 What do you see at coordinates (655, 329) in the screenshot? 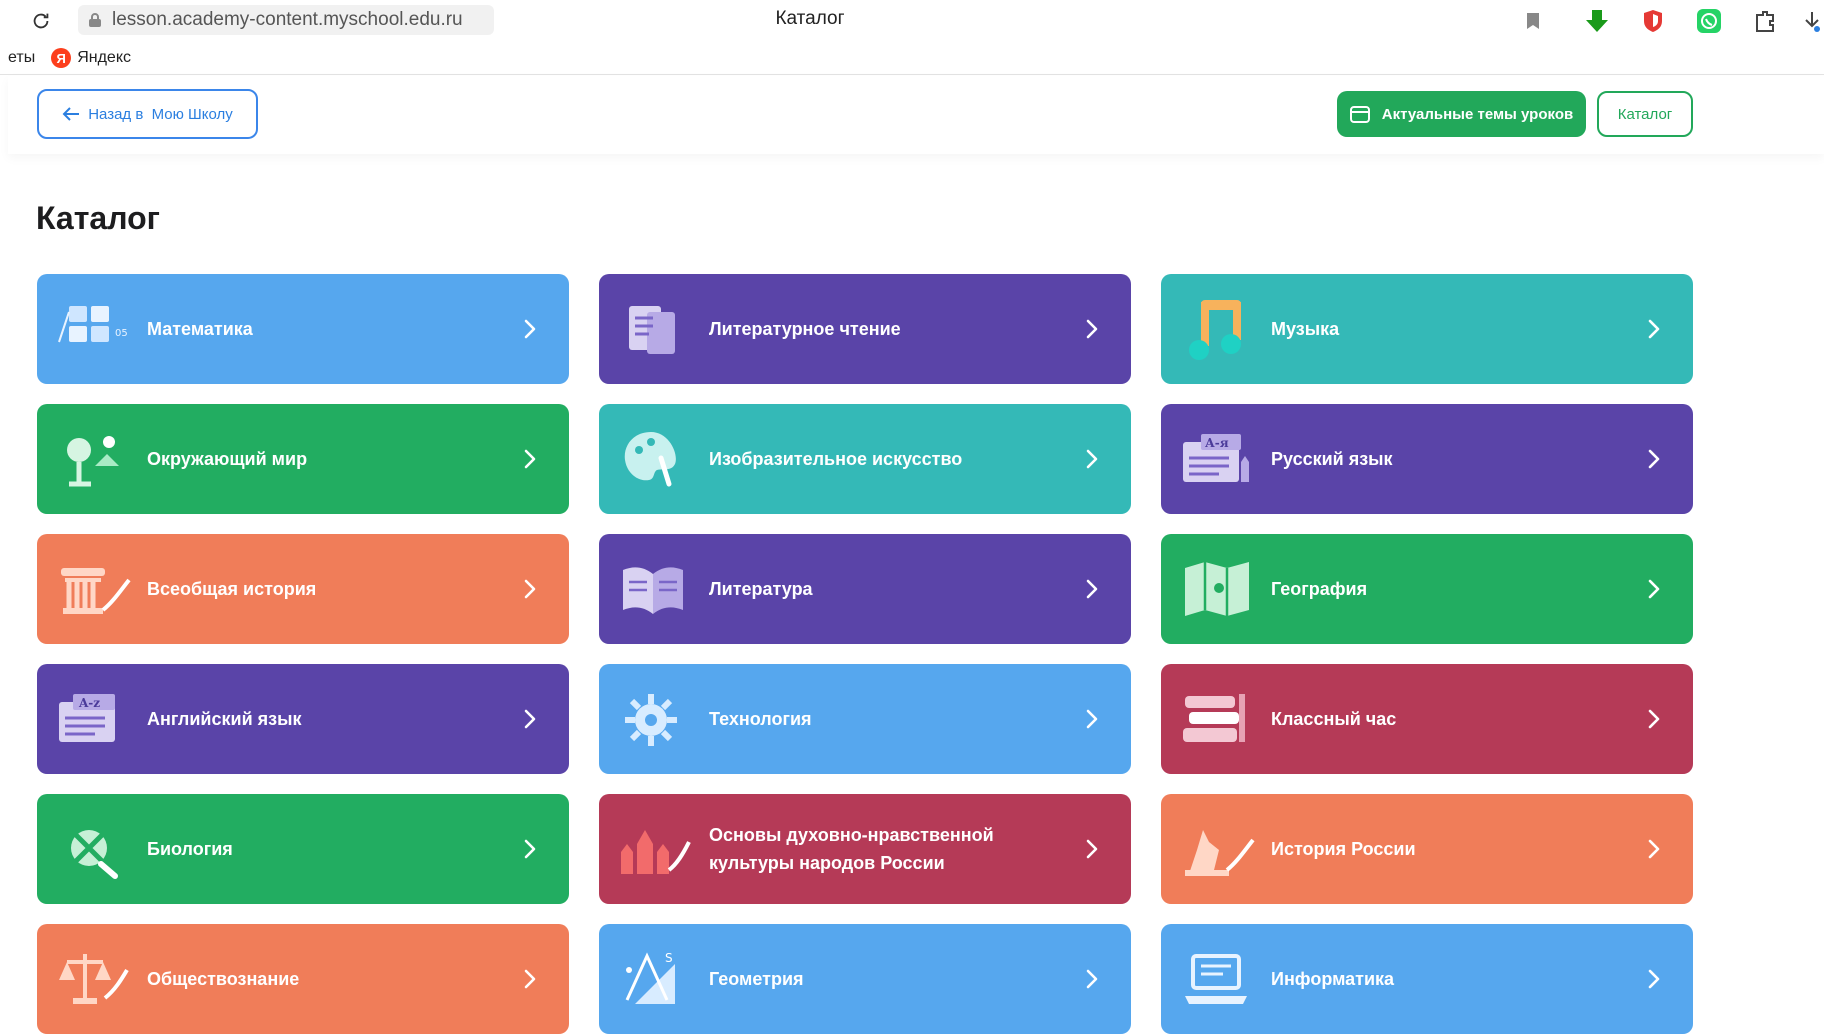
I see `reading-icon` at bounding box center [655, 329].